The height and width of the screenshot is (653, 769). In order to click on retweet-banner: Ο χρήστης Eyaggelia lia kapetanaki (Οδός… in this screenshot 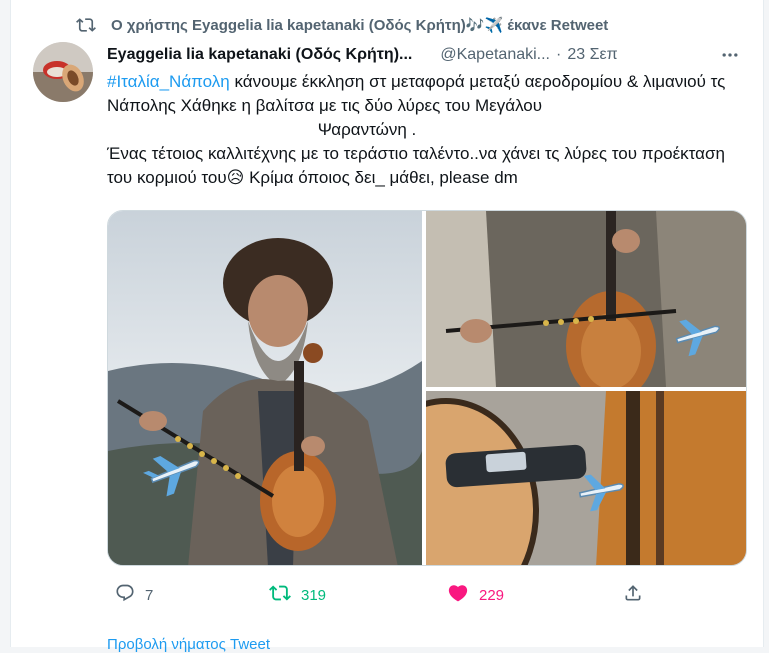, I will do `click(341, 25)`.